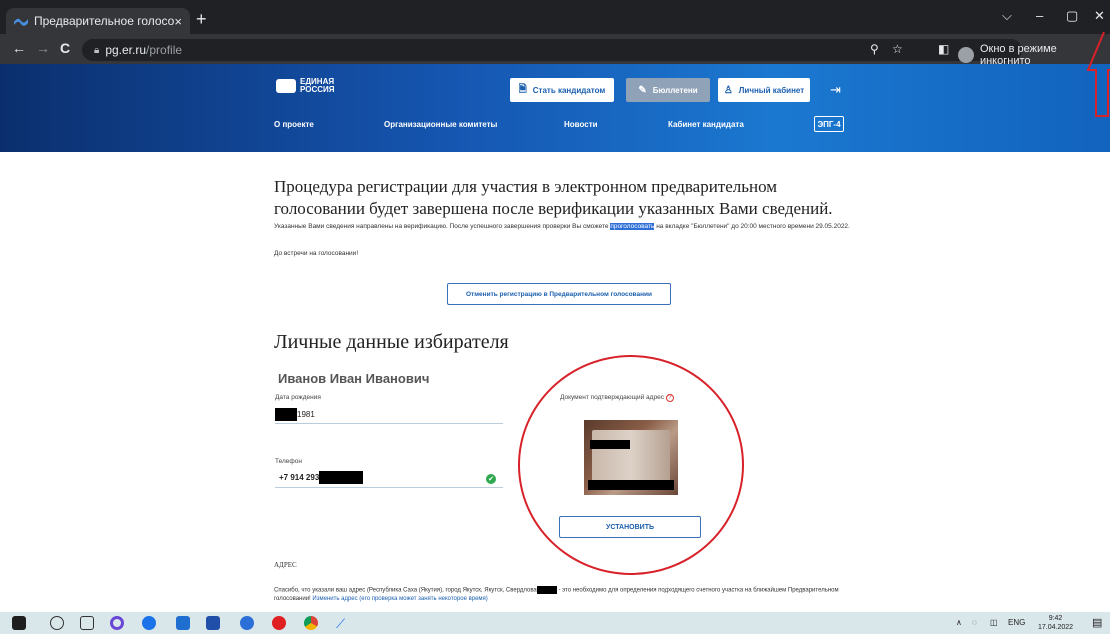 This screenshot has height=634, width=1110. I want to click on voter-name: Иванов Иван Иванович, so click(354, 378).